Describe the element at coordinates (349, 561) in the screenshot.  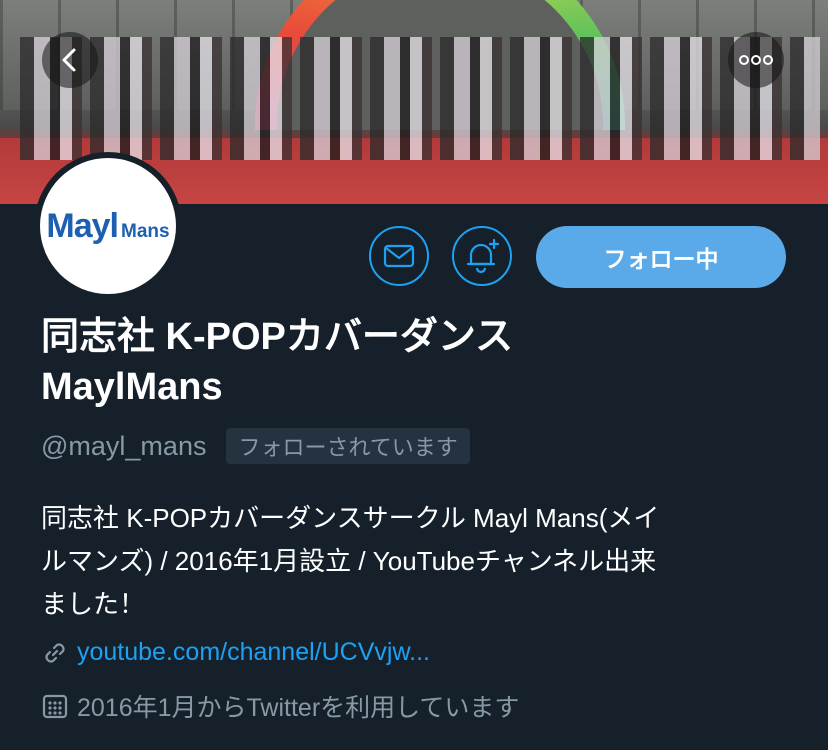
I see `bio-line2: ルマンズ) / 2016年1月設立 / YouTubeチャンネル出来` at that location.